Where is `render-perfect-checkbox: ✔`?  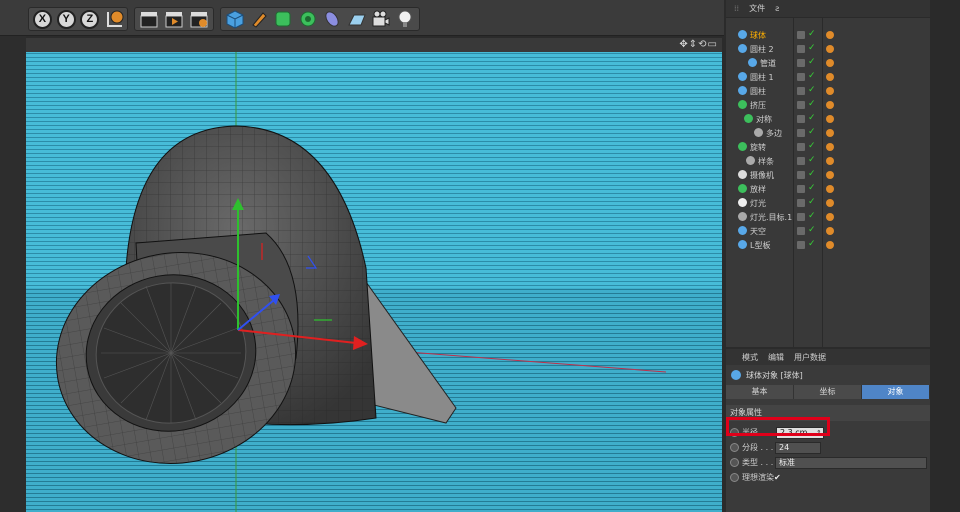
render-perfect-checkbox: ✔ is located at coordinates (777, 477).